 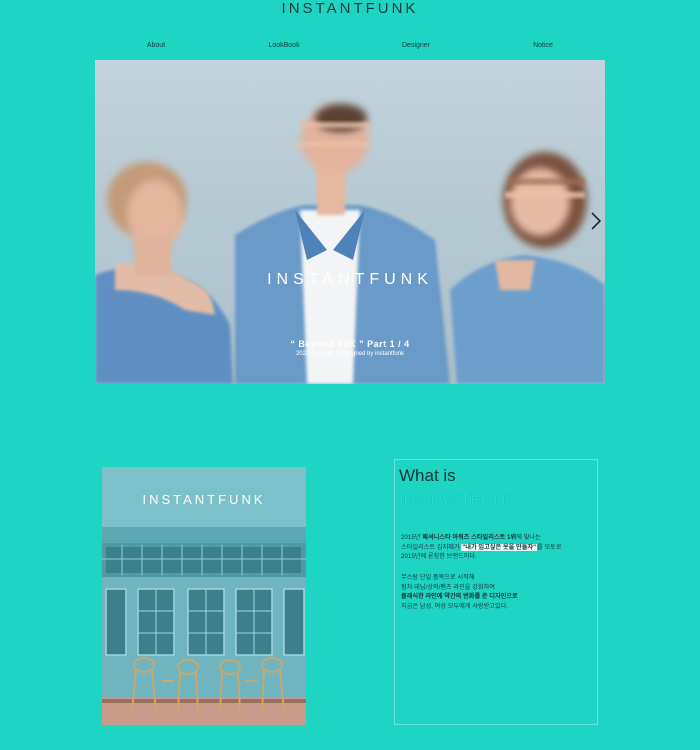 I want to click on store-photo: INSTANTFUNK, so click(x=204, y=596).